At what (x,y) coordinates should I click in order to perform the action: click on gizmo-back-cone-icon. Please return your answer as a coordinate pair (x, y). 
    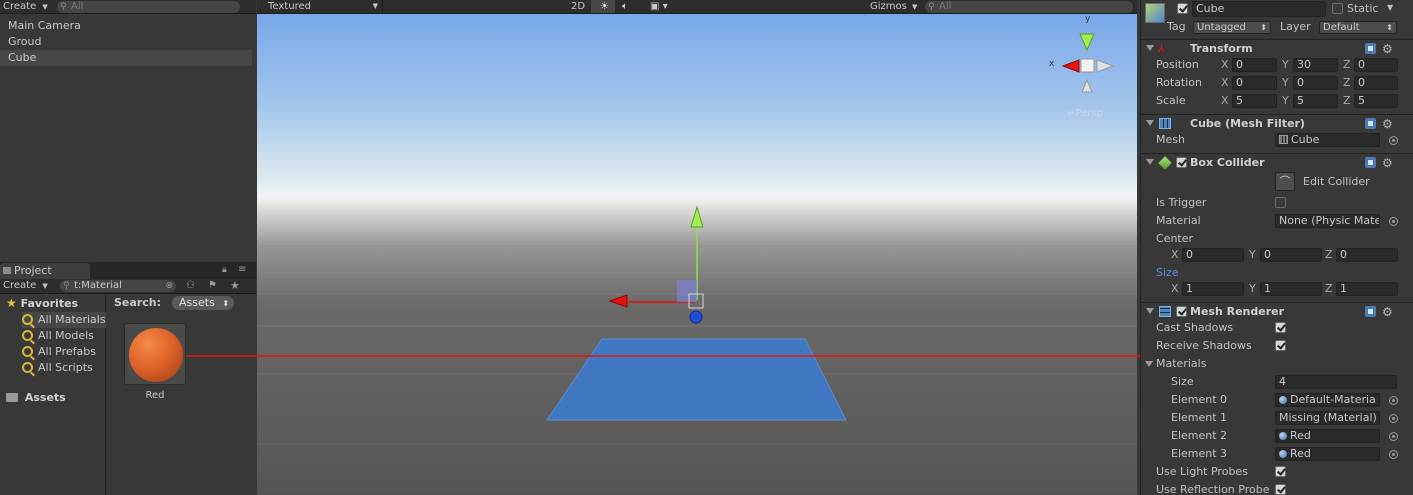
    Looking at the image, I should click on (1105, 66).